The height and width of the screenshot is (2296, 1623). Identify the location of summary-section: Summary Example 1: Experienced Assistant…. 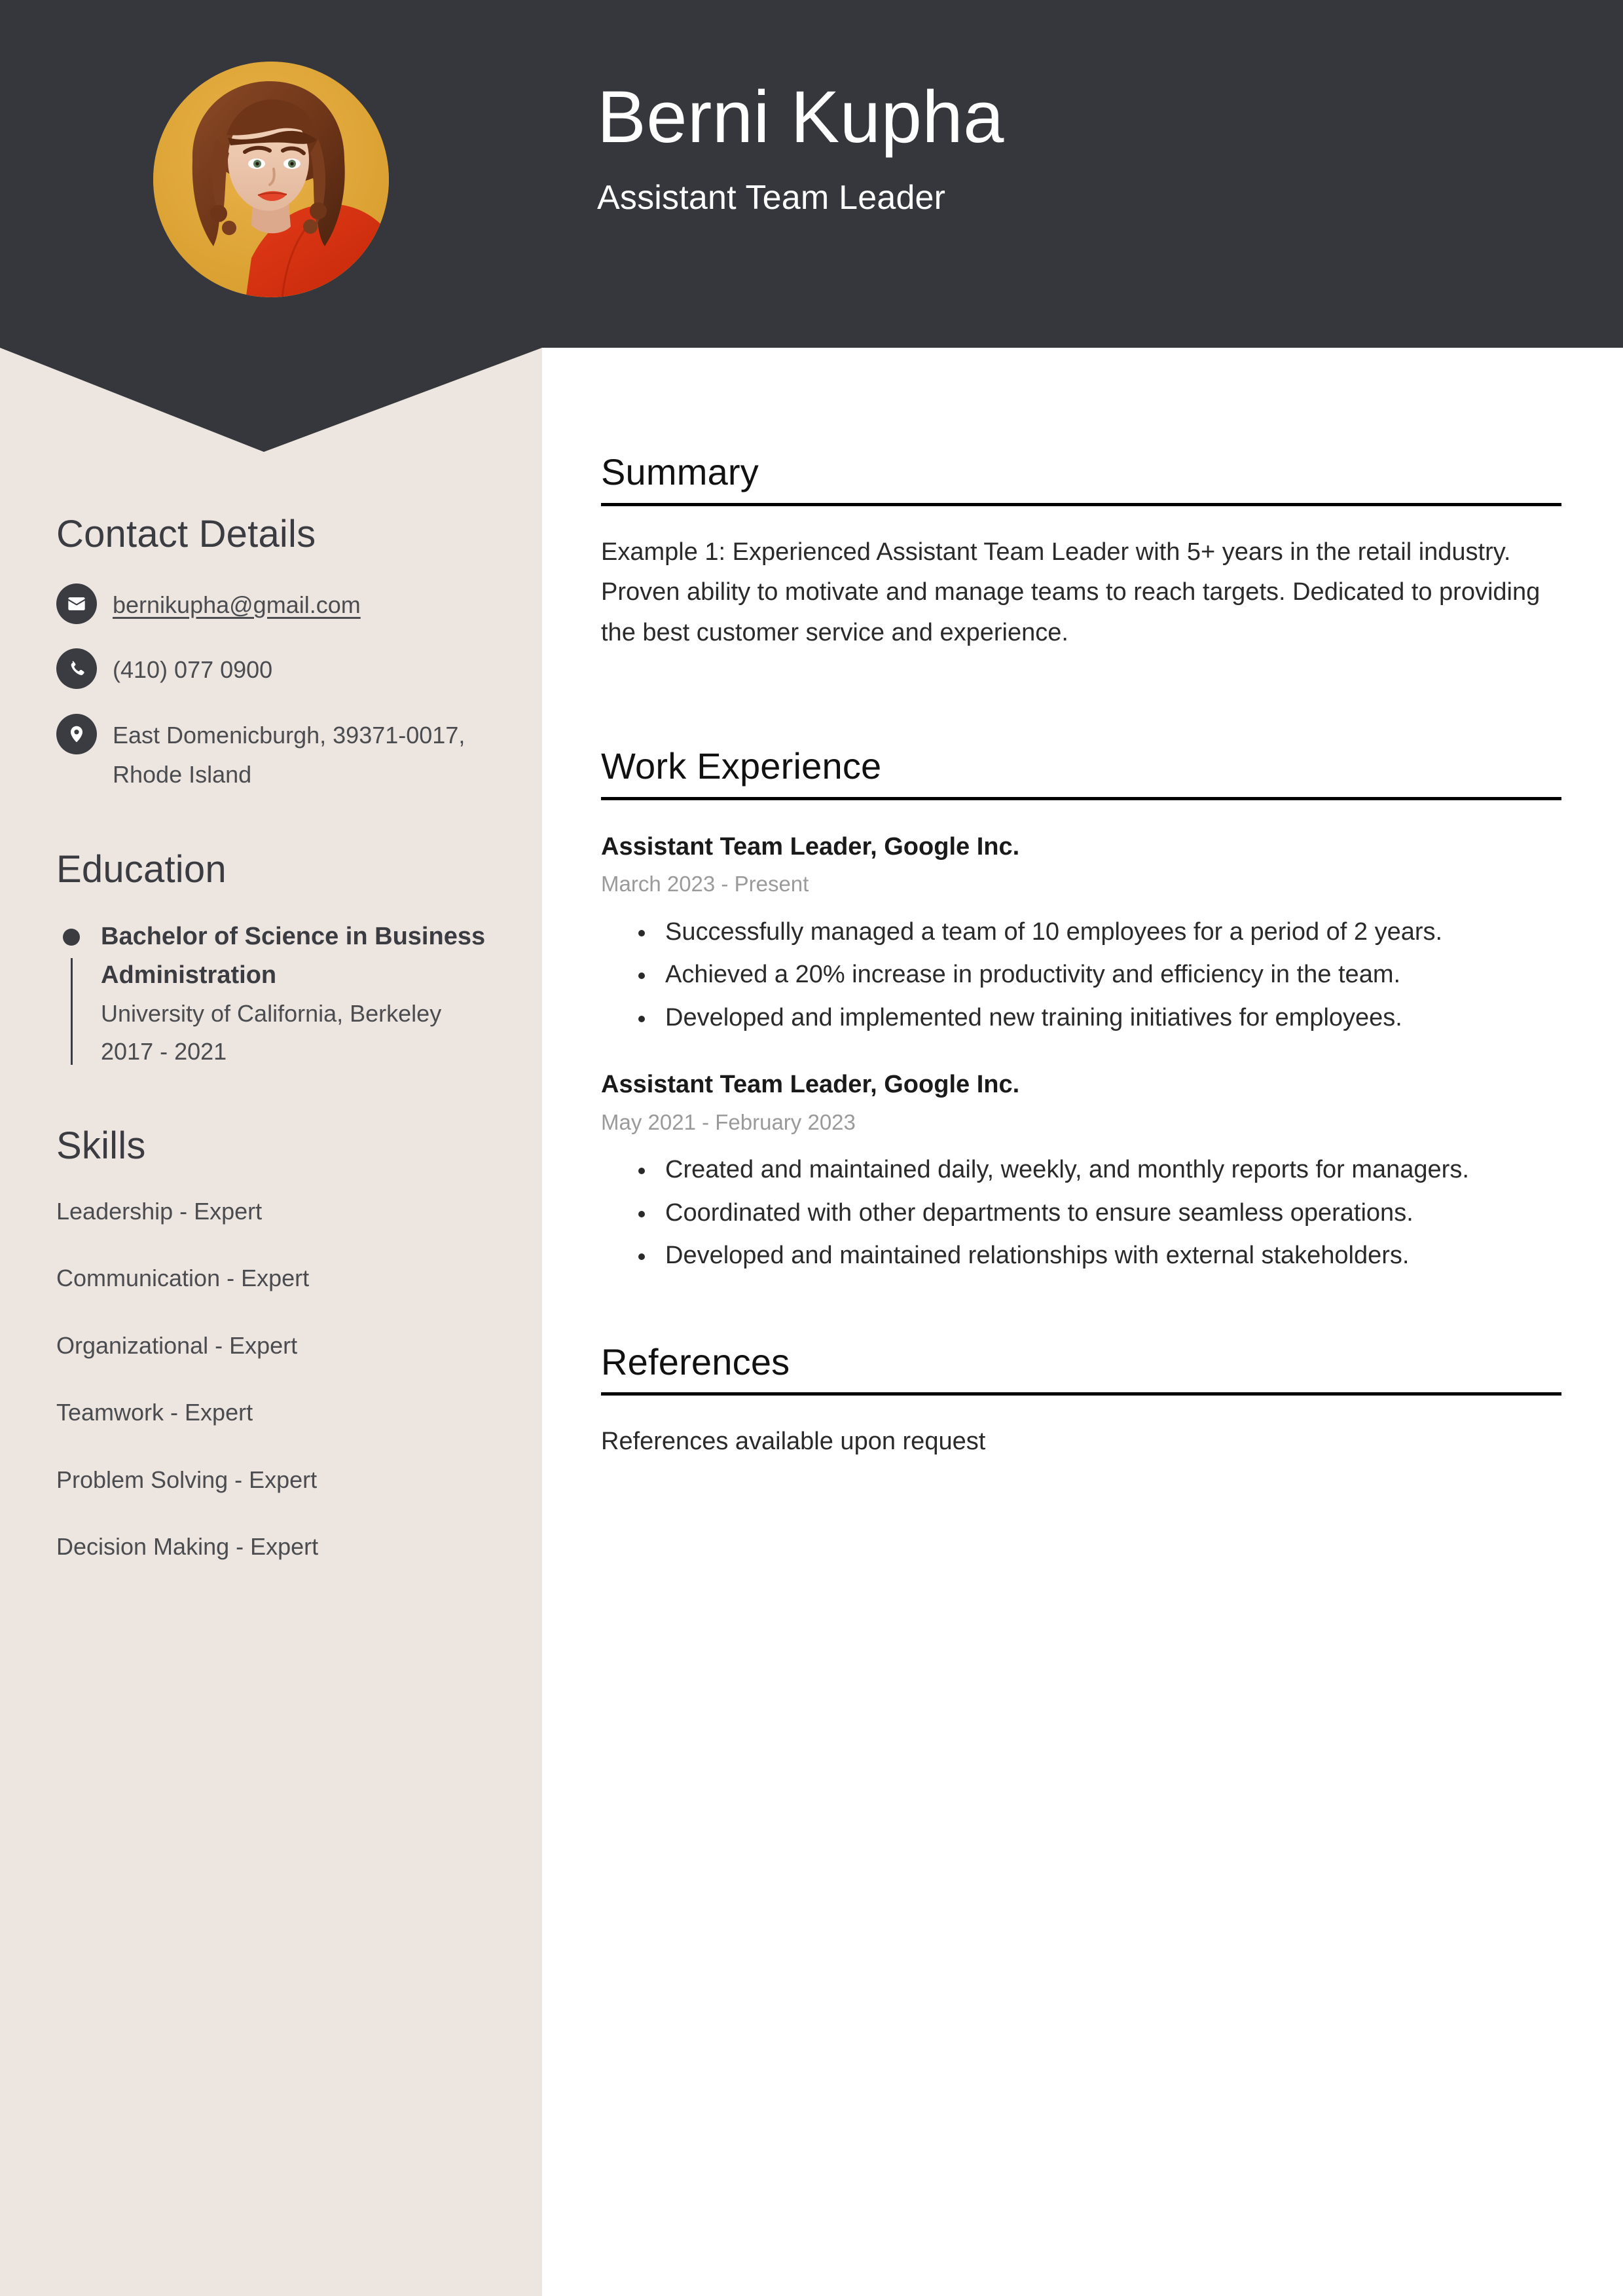
(1081, 552).